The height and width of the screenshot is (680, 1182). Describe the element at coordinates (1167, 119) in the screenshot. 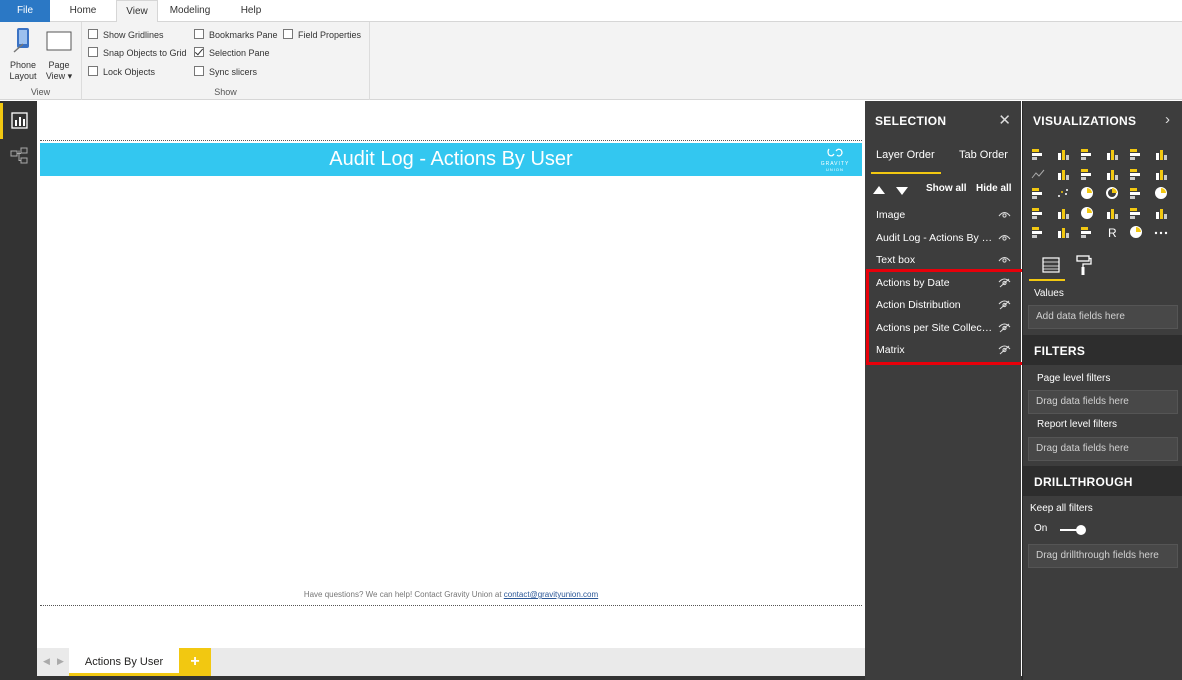

I see `chevron-right-icon: ›` at that location.